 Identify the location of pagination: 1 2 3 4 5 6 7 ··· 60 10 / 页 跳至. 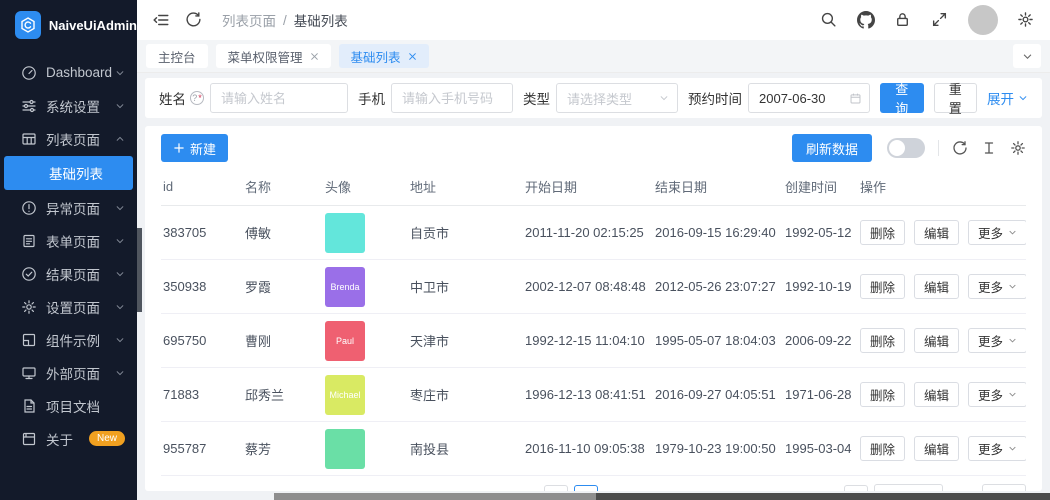
(593, 483).